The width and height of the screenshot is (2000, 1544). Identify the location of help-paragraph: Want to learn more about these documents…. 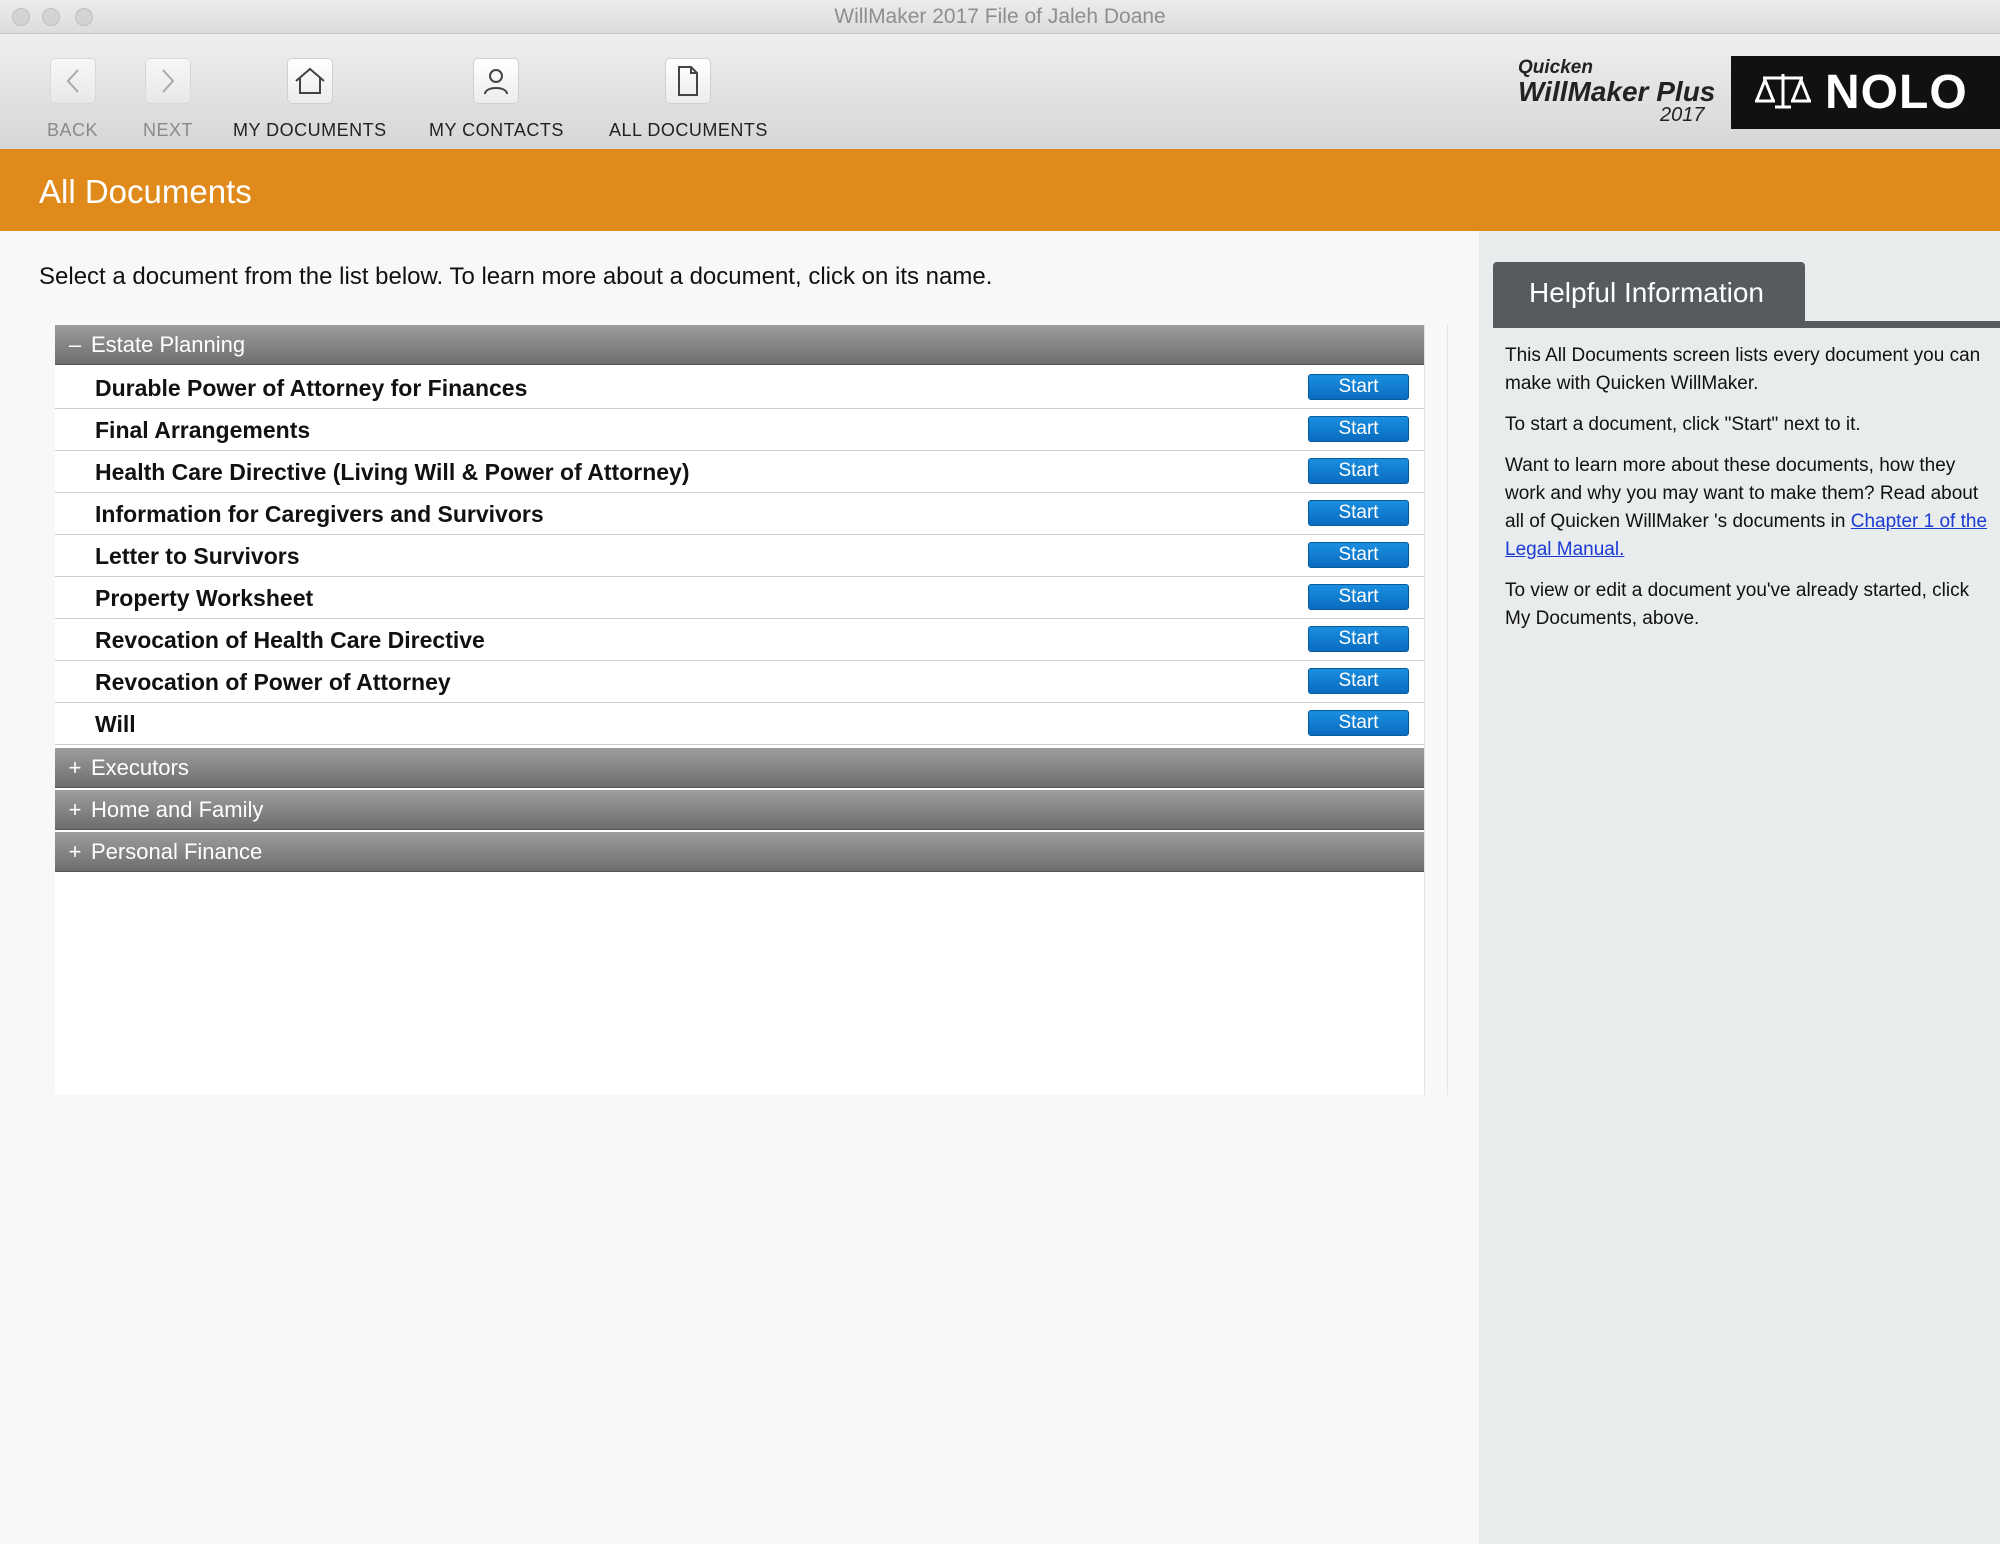
(1746, 508).